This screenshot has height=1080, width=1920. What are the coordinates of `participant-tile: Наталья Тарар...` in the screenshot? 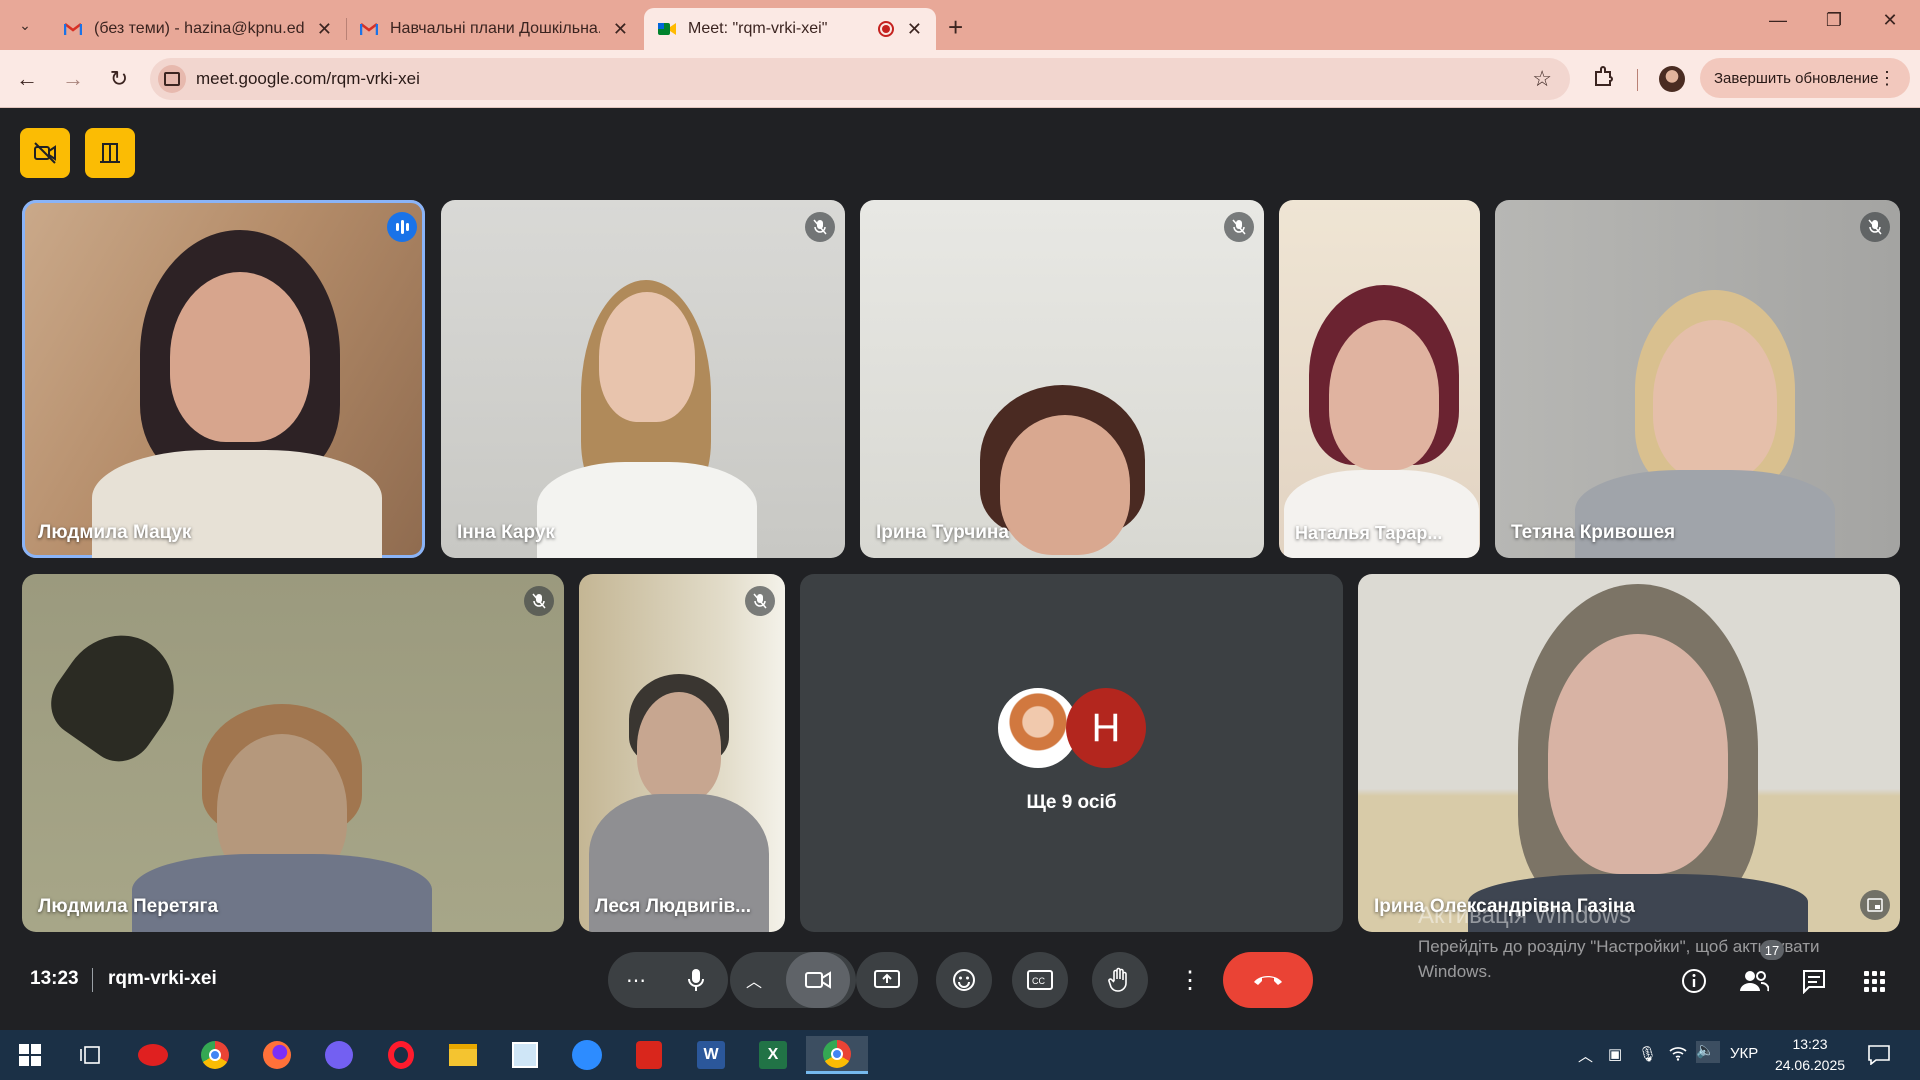 It's located at (1379, 379).